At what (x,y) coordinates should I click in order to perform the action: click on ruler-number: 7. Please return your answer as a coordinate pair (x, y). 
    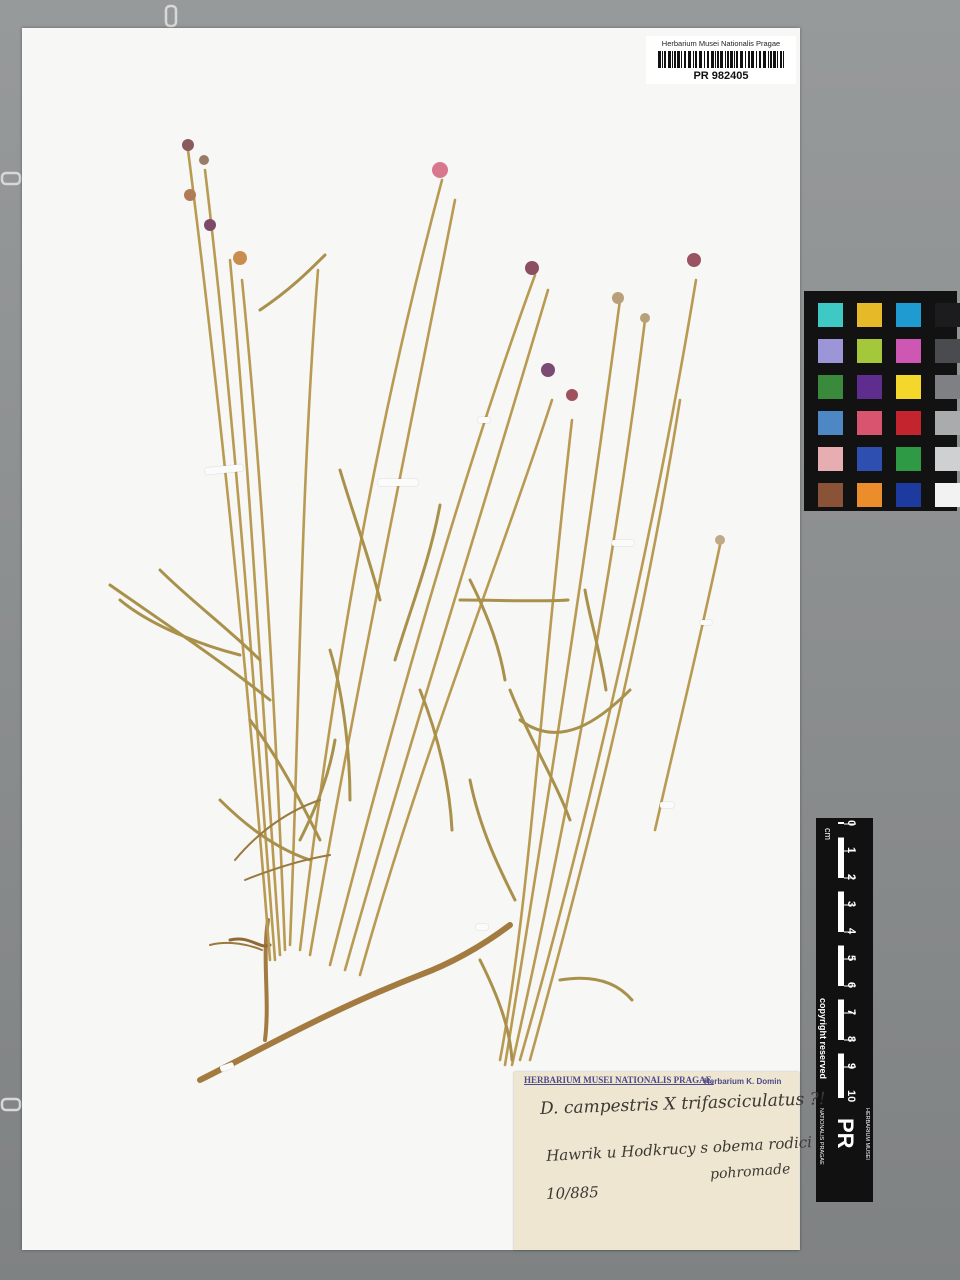
    Looking at the image, I should click on (851, 1012).